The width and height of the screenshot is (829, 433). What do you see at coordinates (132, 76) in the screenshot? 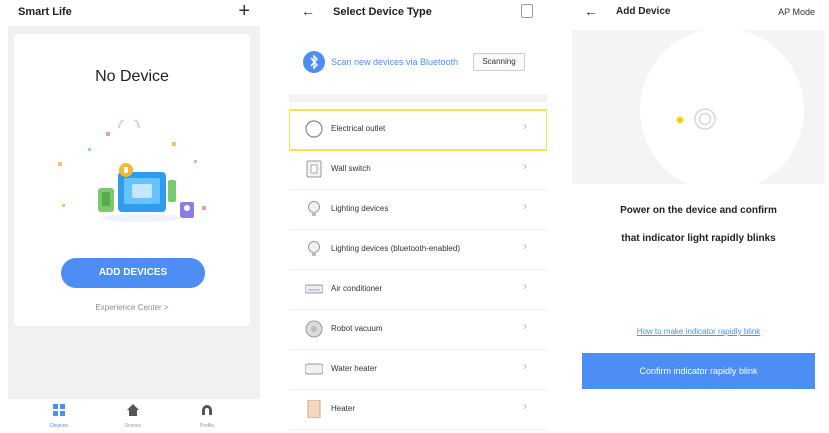
I see `empty-title: No Device` at bounding box center [132, 76].